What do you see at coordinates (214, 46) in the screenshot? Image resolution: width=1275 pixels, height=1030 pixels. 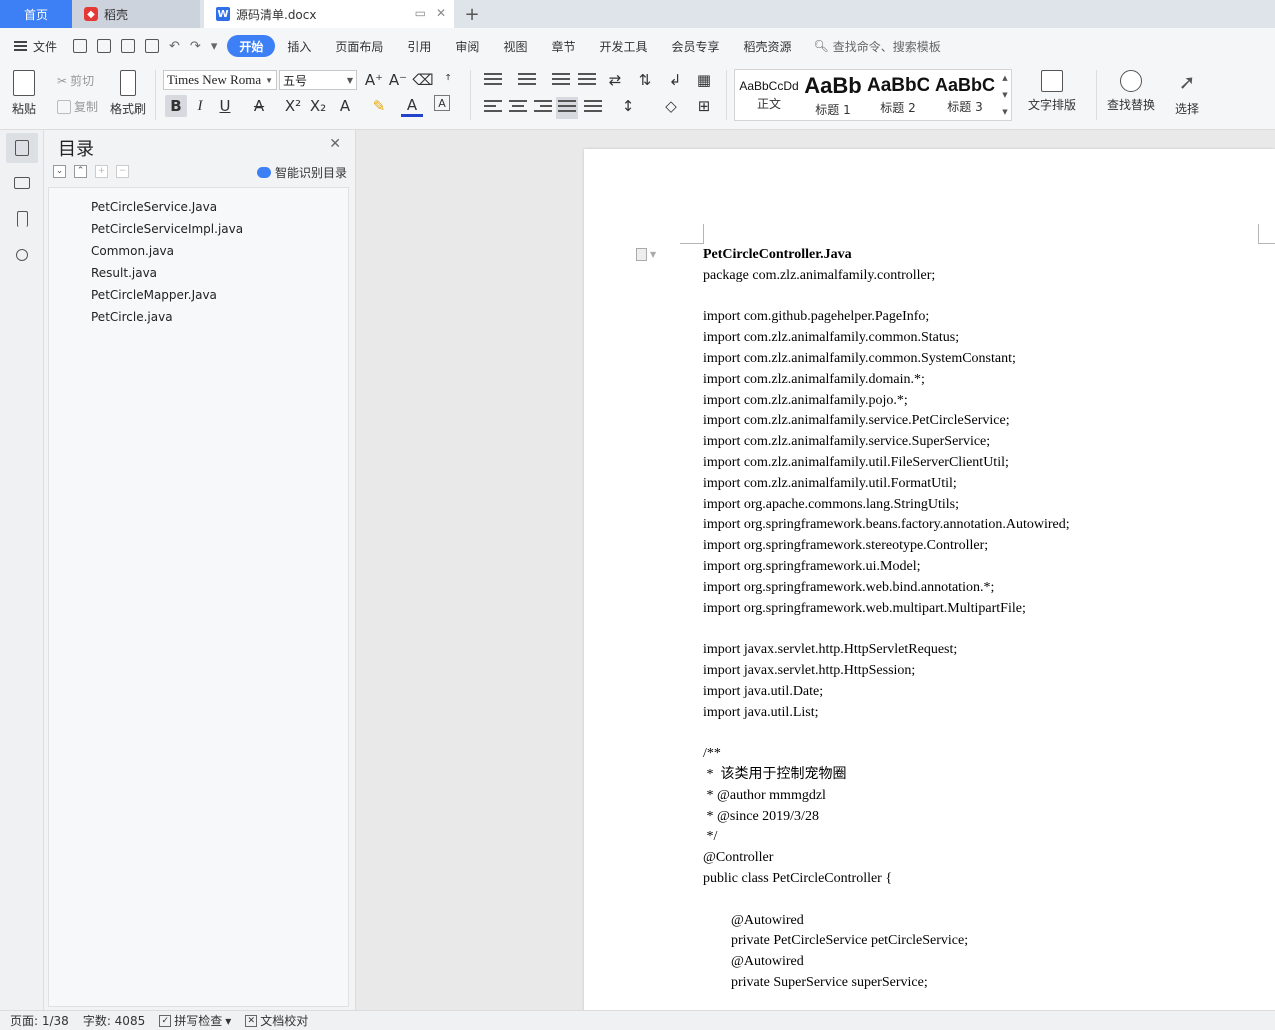 I see `customize-quick-access-icon: ▾` at bounding box center [214, 46].